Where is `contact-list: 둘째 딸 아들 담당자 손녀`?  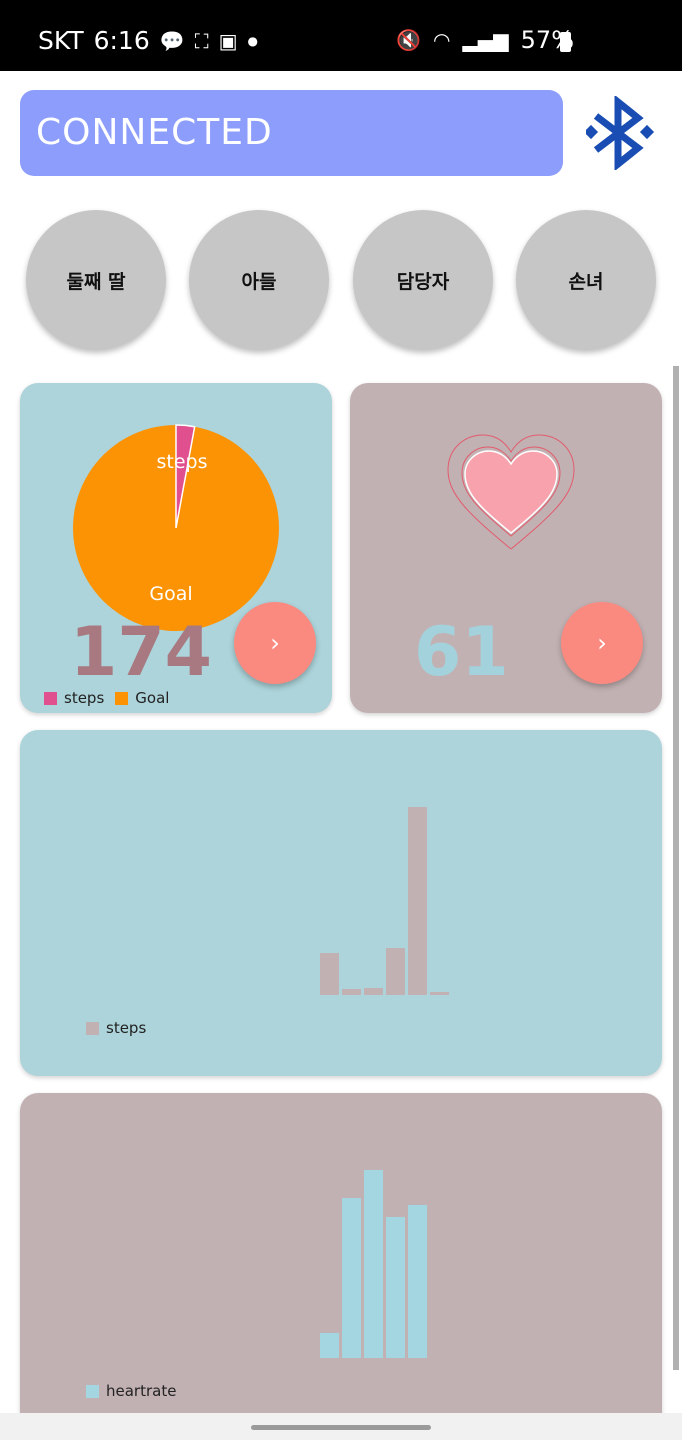 contact-list: 둘째 딸 아들 담당자 손녀 is located at coordinates (341, 280).